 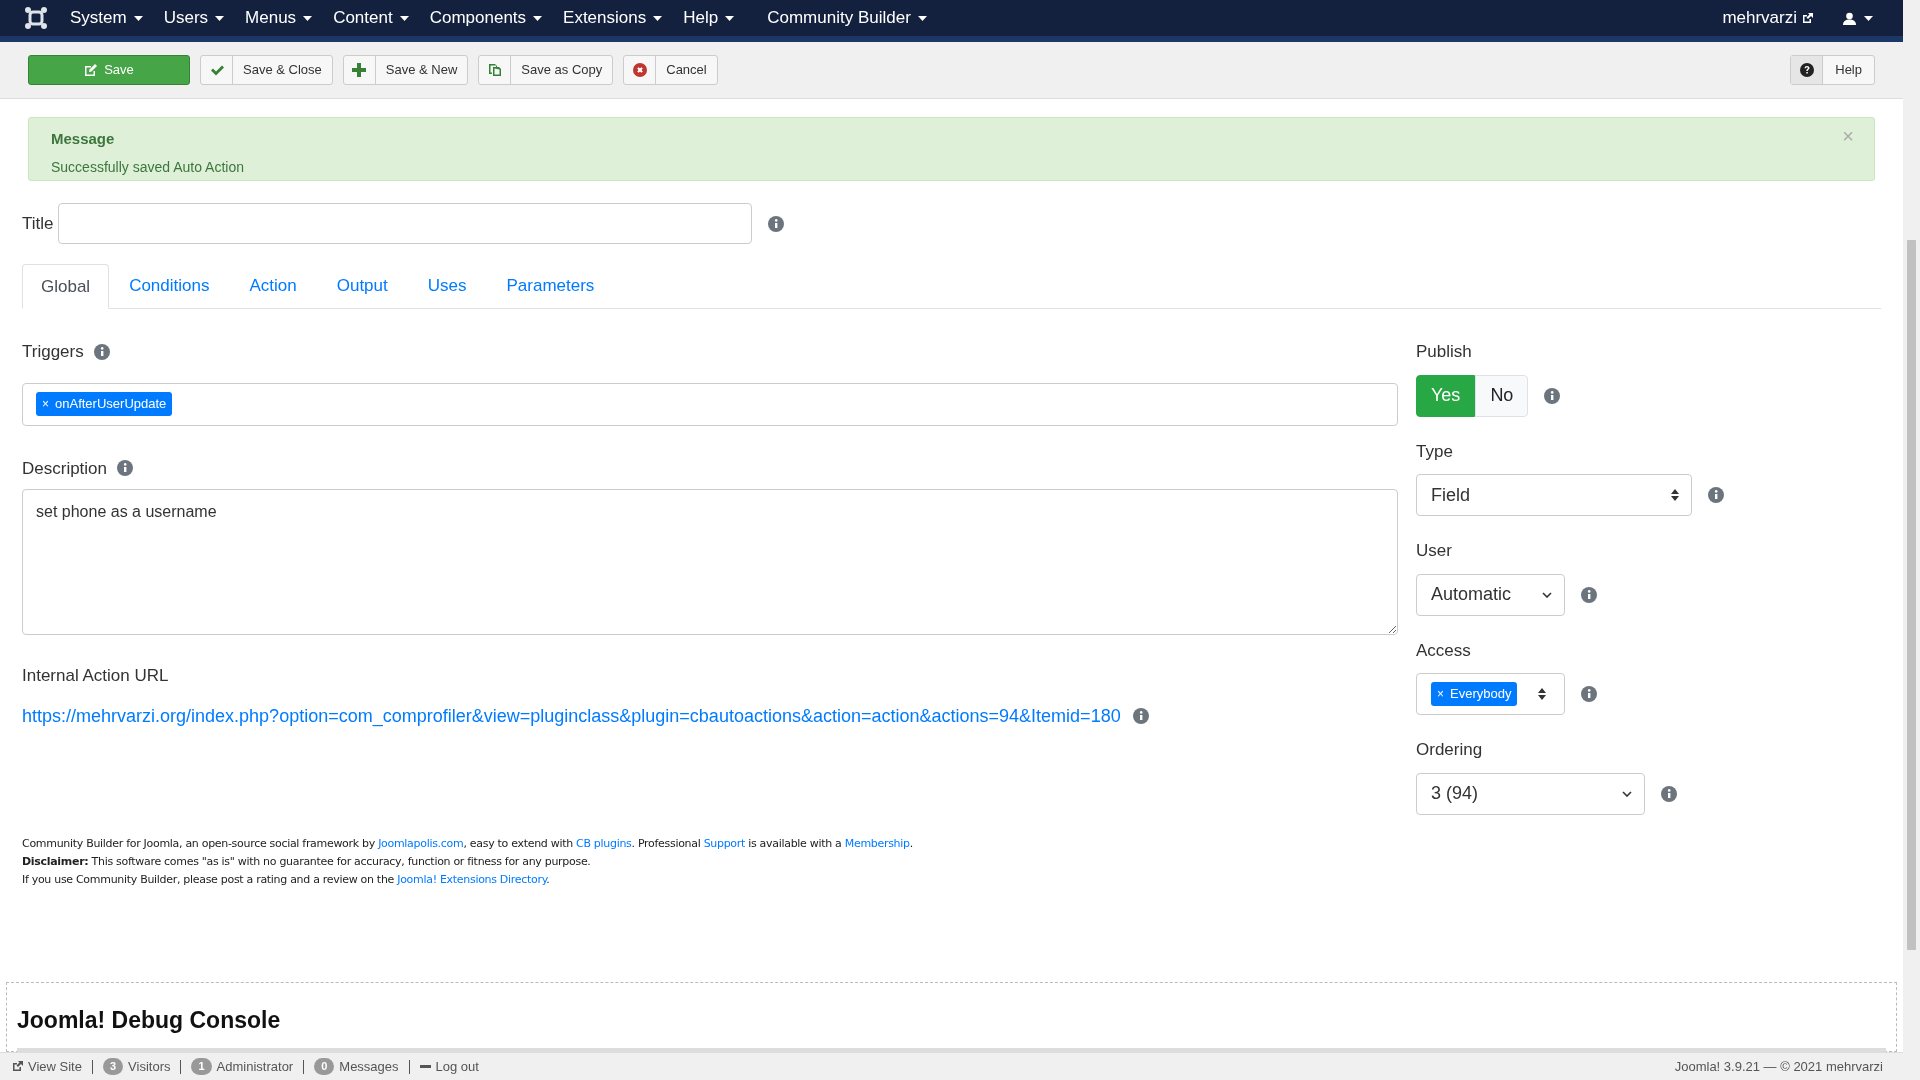 What do you see at coordinates (550, 285) in the screenshot?
I see `tab: Parameters` at bounding box center [550, 285].